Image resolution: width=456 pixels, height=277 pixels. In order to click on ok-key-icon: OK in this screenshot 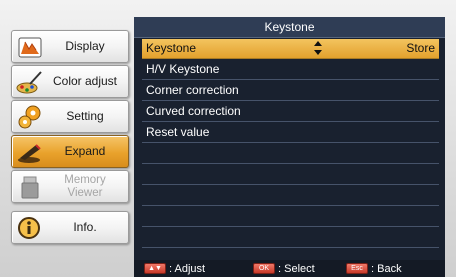, I will do `click(264, 268)`.